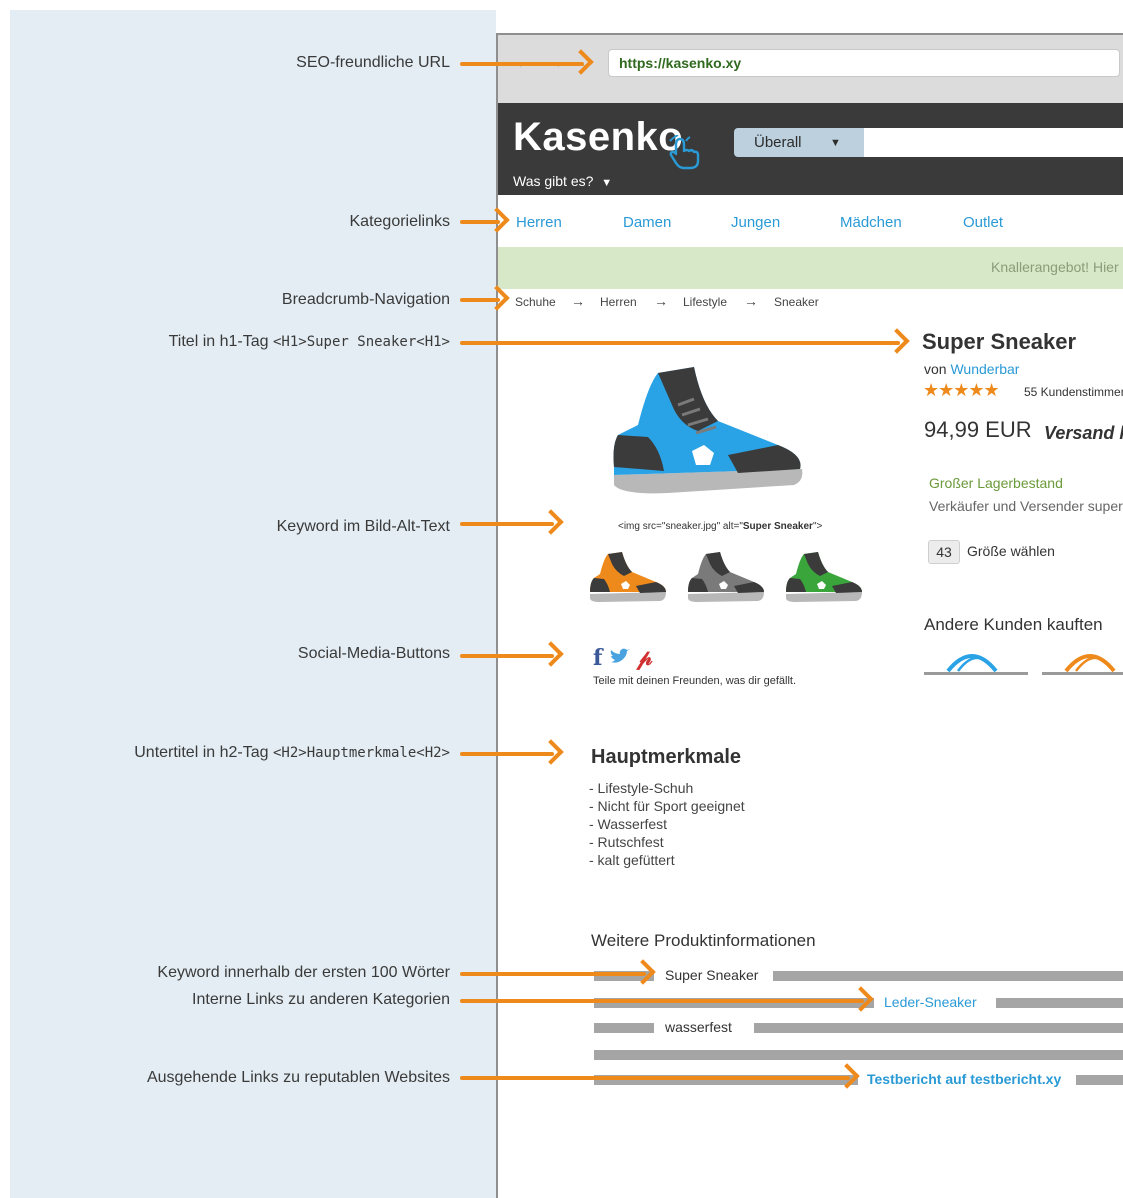 This screenshot has width=1123, height=1198. What do you see at coordinates (1083, 433) in the screenshot?
I see `shipping-info: Versand kostenlos` at bounding box center [1083, 433].